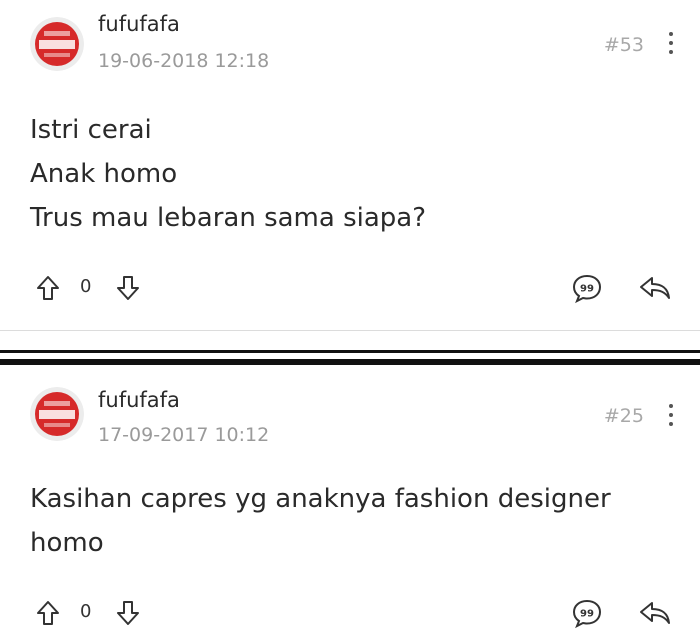 The width and height of the screenshot is (700, 635). What do you see at coordinates (623, 416) in the screenshot?
I see `post-number: #25` at bounding box center [623, 416].